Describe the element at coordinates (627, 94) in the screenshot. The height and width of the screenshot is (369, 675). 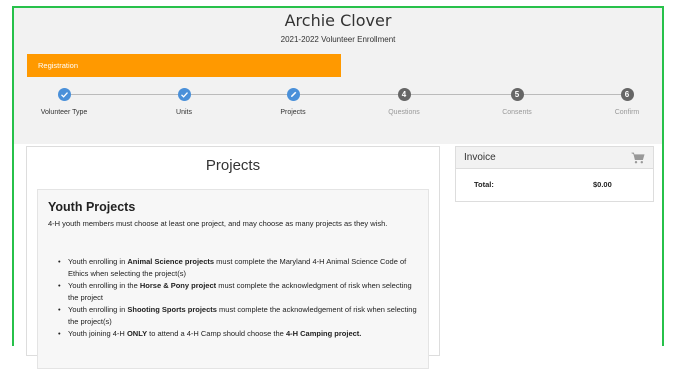
I see `step-number: 6` at that location.